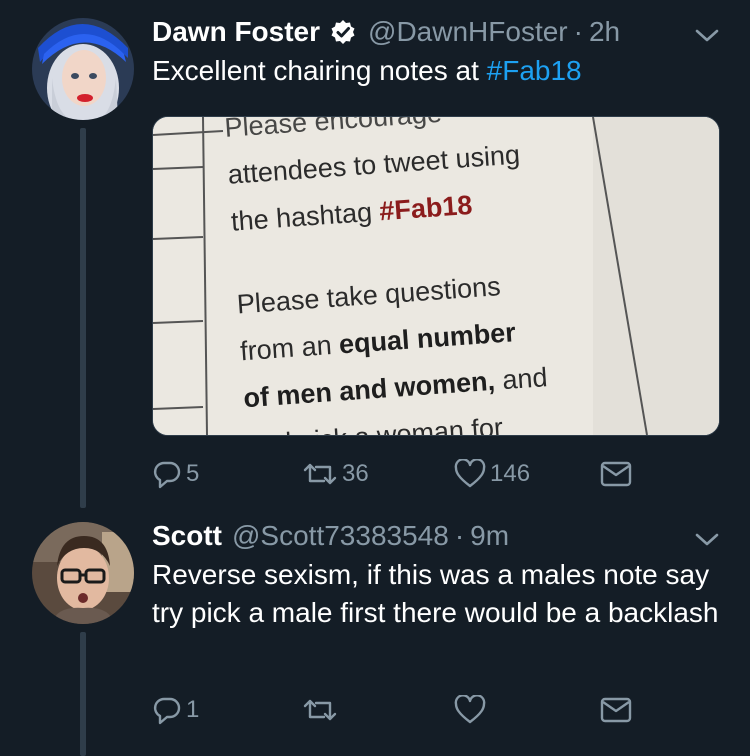 Image resolution: width=750 pixels, height=756 pixels. What do you see at coordinates (187, 536) in the screenshot?
I see `display-name: Scott` at bounding box center [187, 536].